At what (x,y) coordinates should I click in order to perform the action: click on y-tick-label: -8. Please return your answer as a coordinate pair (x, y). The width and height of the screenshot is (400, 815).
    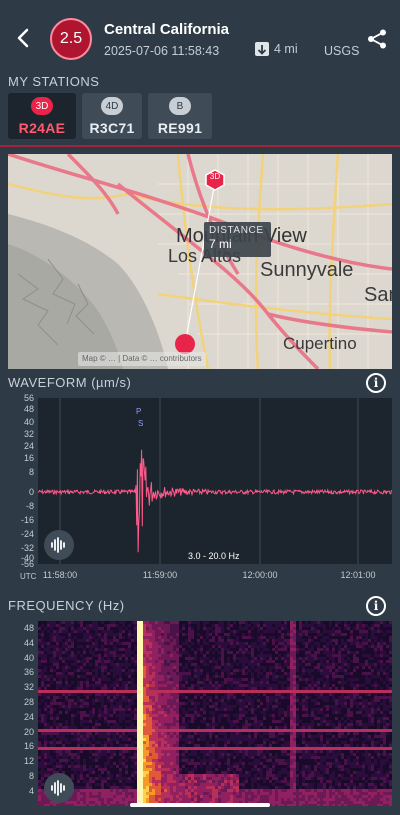
    Looking at the image, I should click on (29, 506).